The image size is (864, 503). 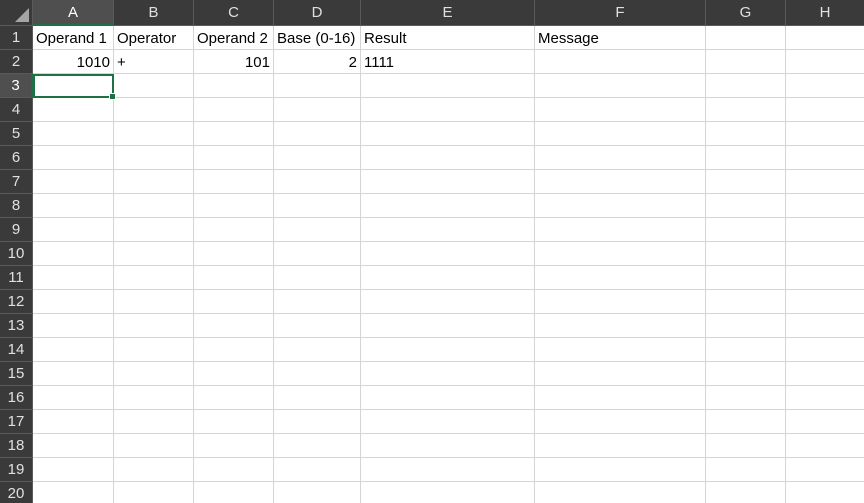 I want to click on row-header-5: 5, so click(x=16, y=134).